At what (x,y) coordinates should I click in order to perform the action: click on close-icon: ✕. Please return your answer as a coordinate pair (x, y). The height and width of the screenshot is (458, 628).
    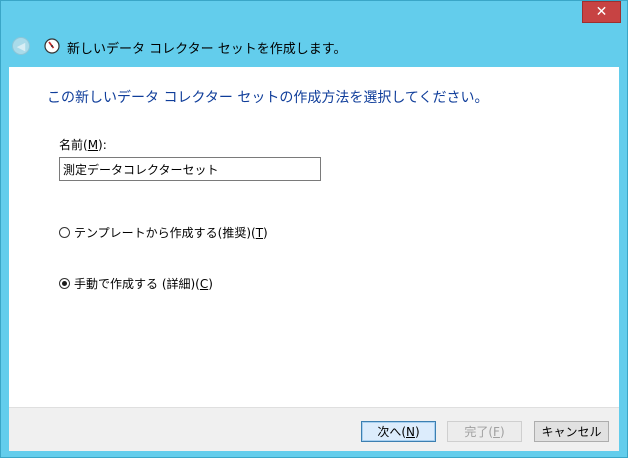
    Looking at the image, I should click on (601, 12).